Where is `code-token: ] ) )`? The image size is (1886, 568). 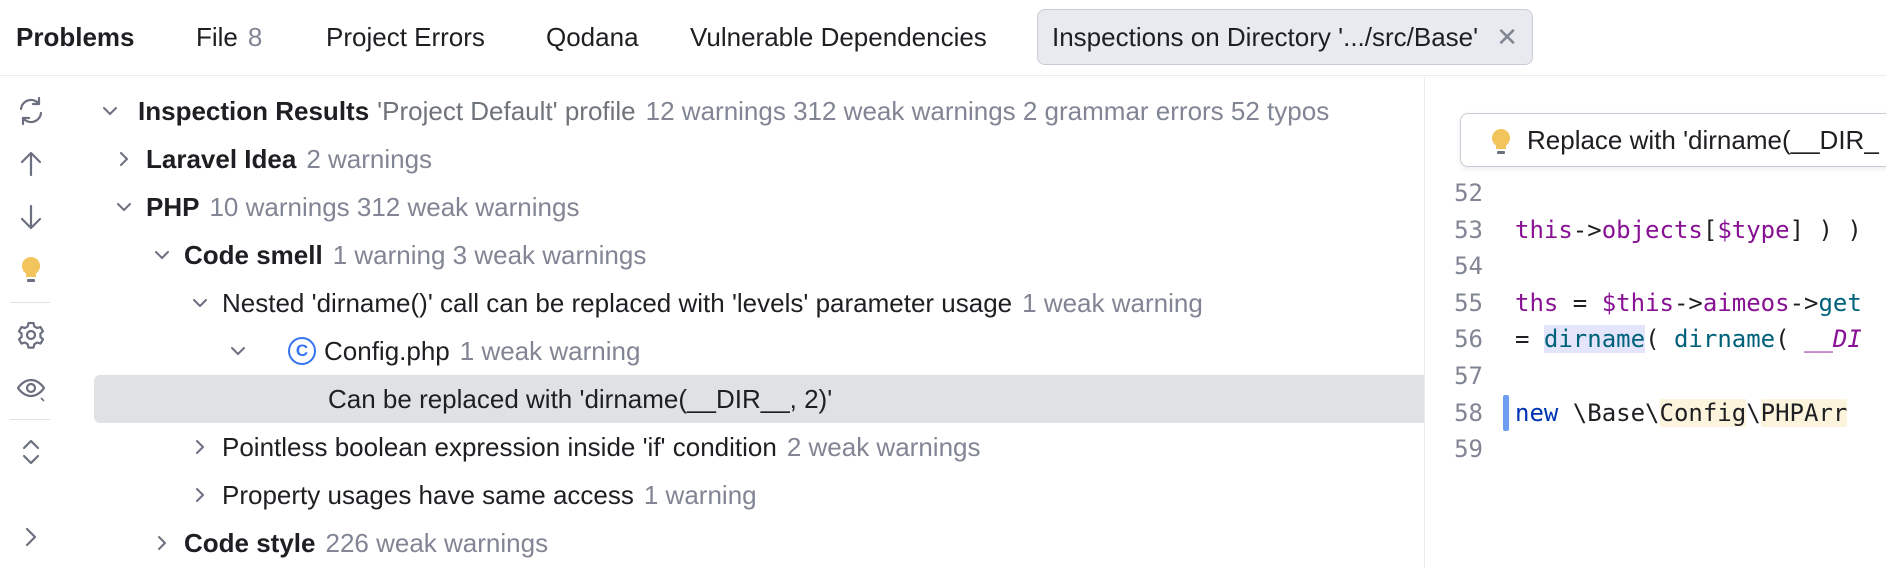 code-token: ] ) ) is located at coordinates (1825, 229).